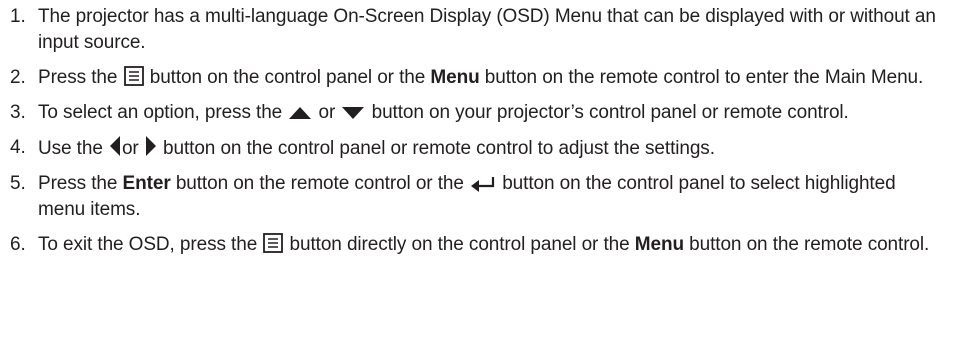  Describe the element at coordinates (18, 112) in the screenshot. I see `step-number: 3.` at that location.